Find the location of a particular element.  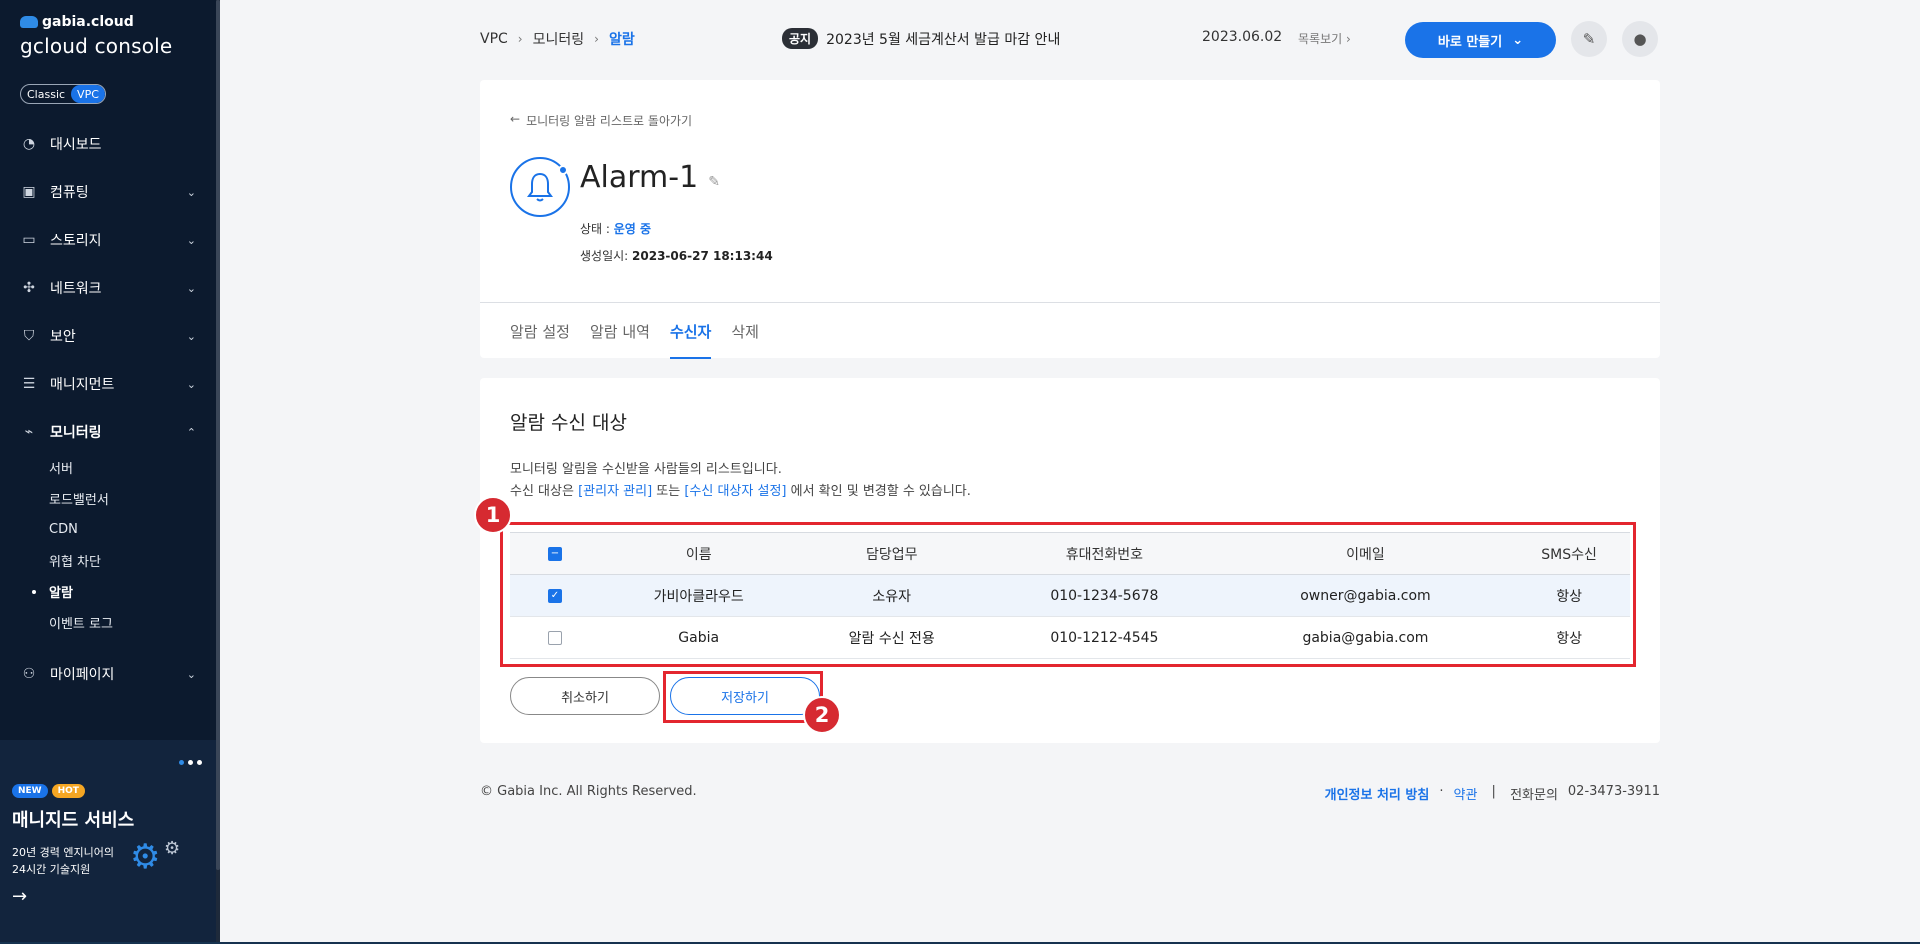

server-icon: ☰ is located at coordinates (29, 384).